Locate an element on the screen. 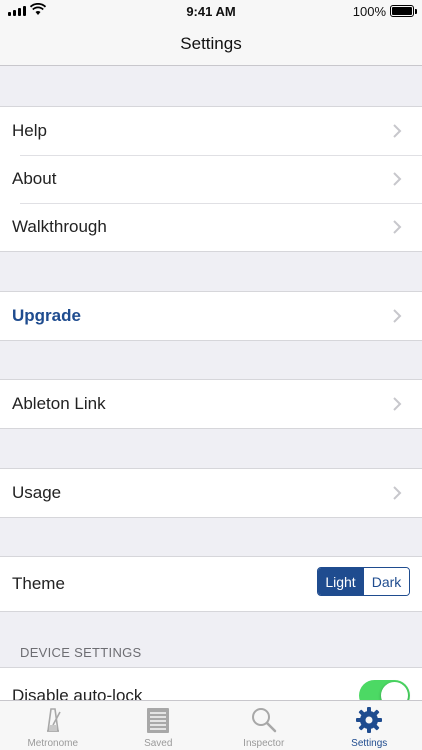 The image size is (422, 750). page-title: Settings is located at coordinates (211, 43).